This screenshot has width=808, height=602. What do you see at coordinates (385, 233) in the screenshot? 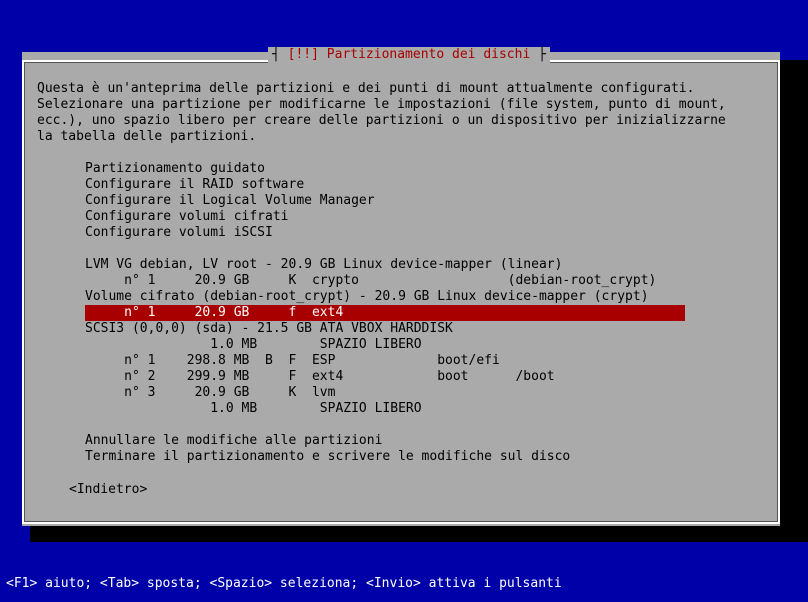
I see `menu-item-configure-iscsi: Configurare volumi iSCSI` at bounding box center [385, 233].